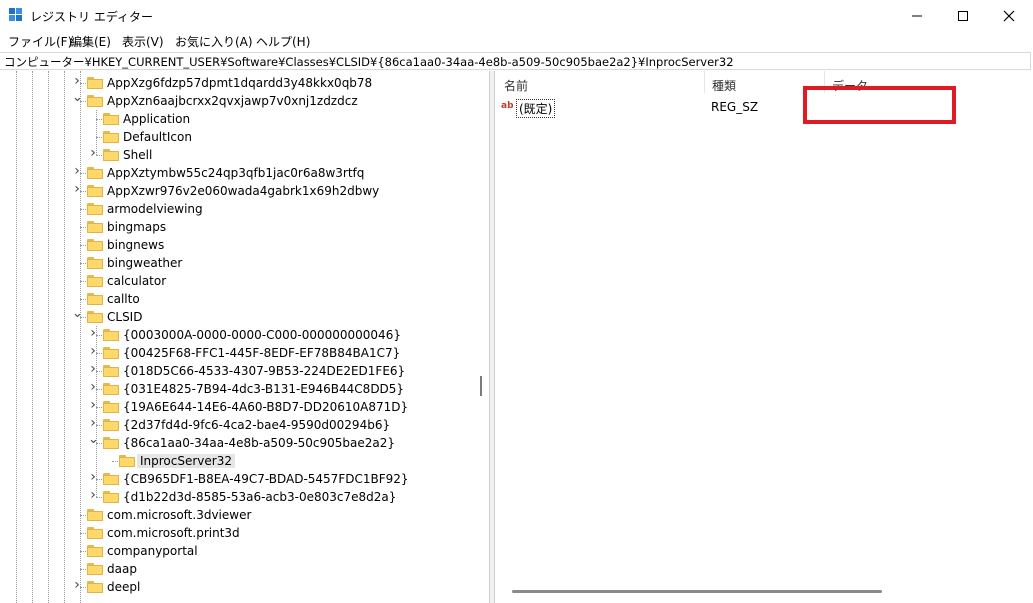 The image size is (1033, 603). What do you see at coordinates (516, 41) in the screenshot?
I see `menu-bar: ファイル(F) 編集(E) 表示(V) お気に入り(A) ヘルプ(H)` at bounding box center [516, 41].